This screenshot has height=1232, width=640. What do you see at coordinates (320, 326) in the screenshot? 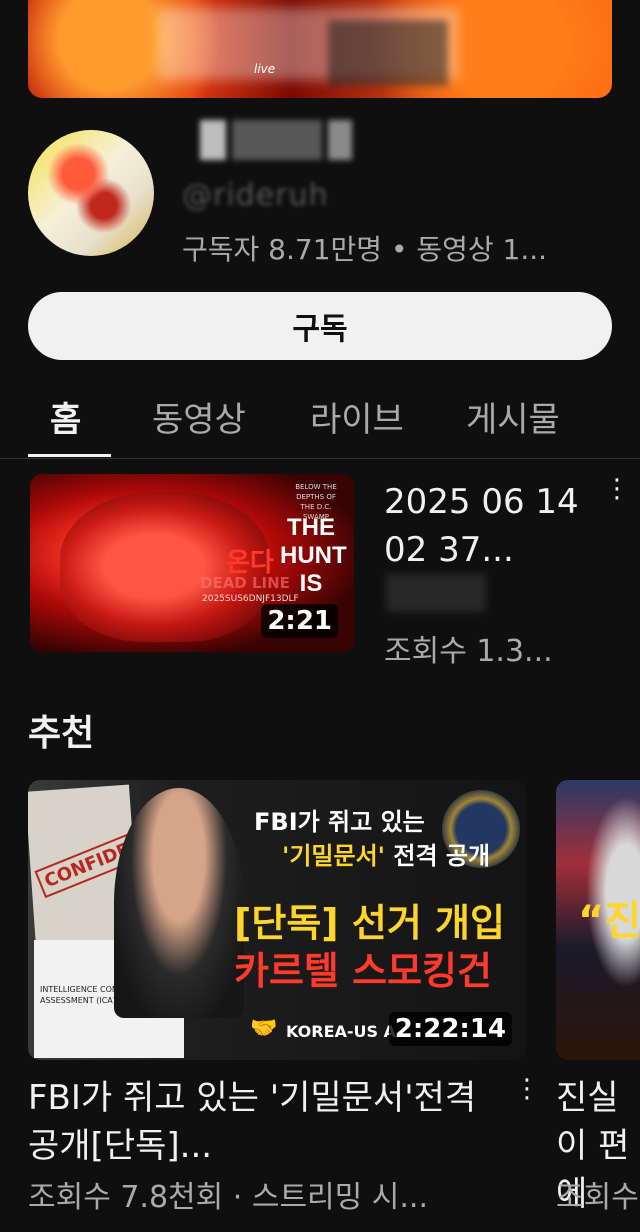
I see `subscribe-button: 구독` at bounding box center [320, 326].